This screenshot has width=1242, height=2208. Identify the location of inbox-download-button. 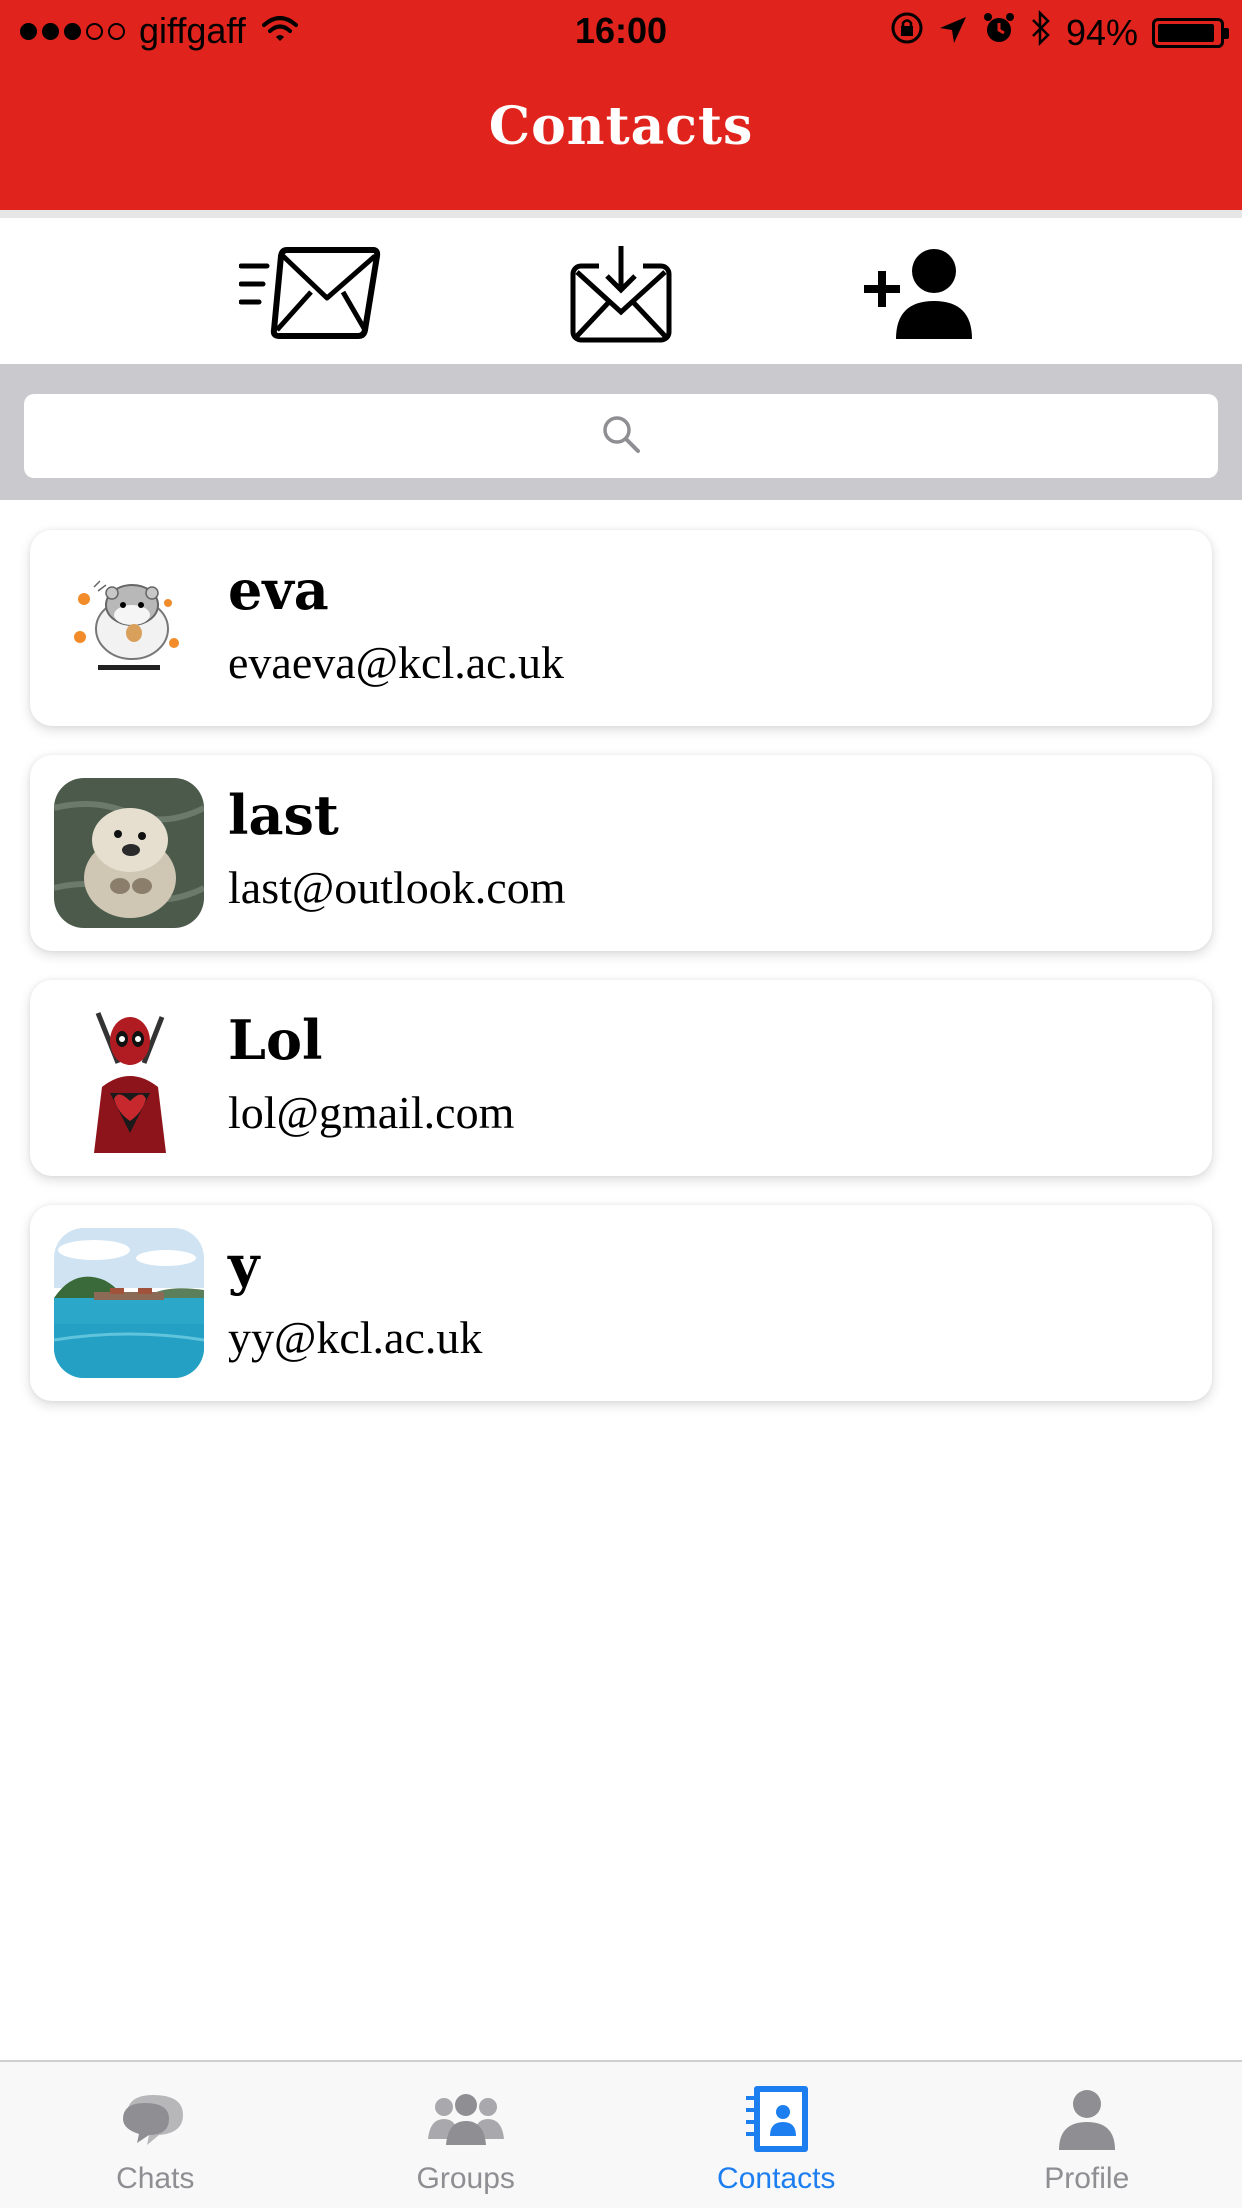
(621, 296).